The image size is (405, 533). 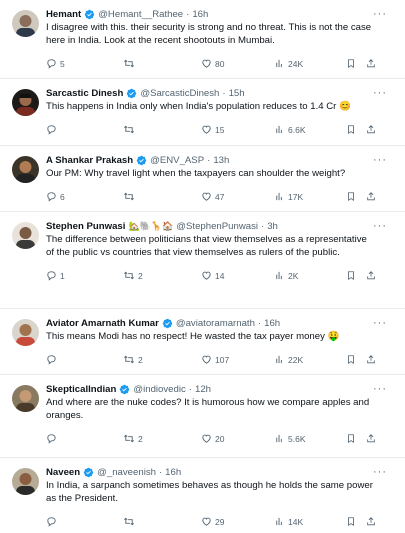 What do you see at coordinates (85, 226) in the screenshot?
I see `author-name: Stephen Punwasi` at bounding box center [85, 226].